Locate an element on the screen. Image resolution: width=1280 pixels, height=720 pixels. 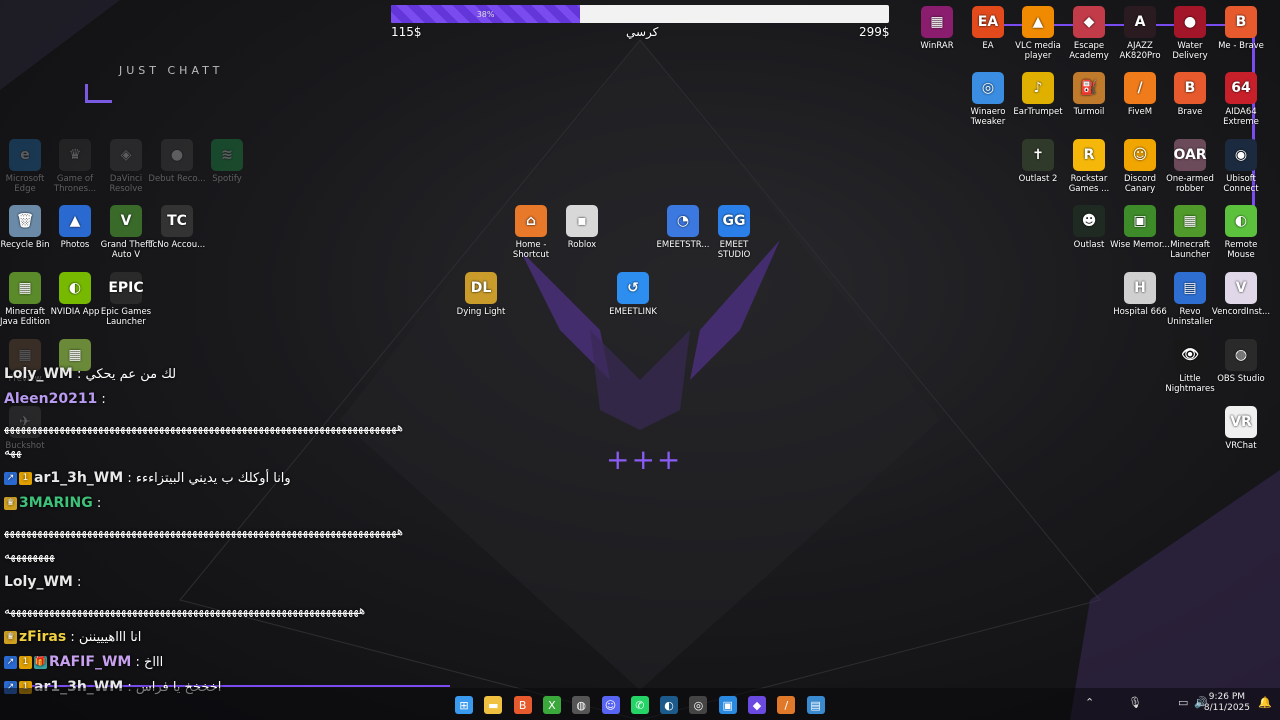
taskbar-steam-icon: ◐ is located at coordinates (669, 705).